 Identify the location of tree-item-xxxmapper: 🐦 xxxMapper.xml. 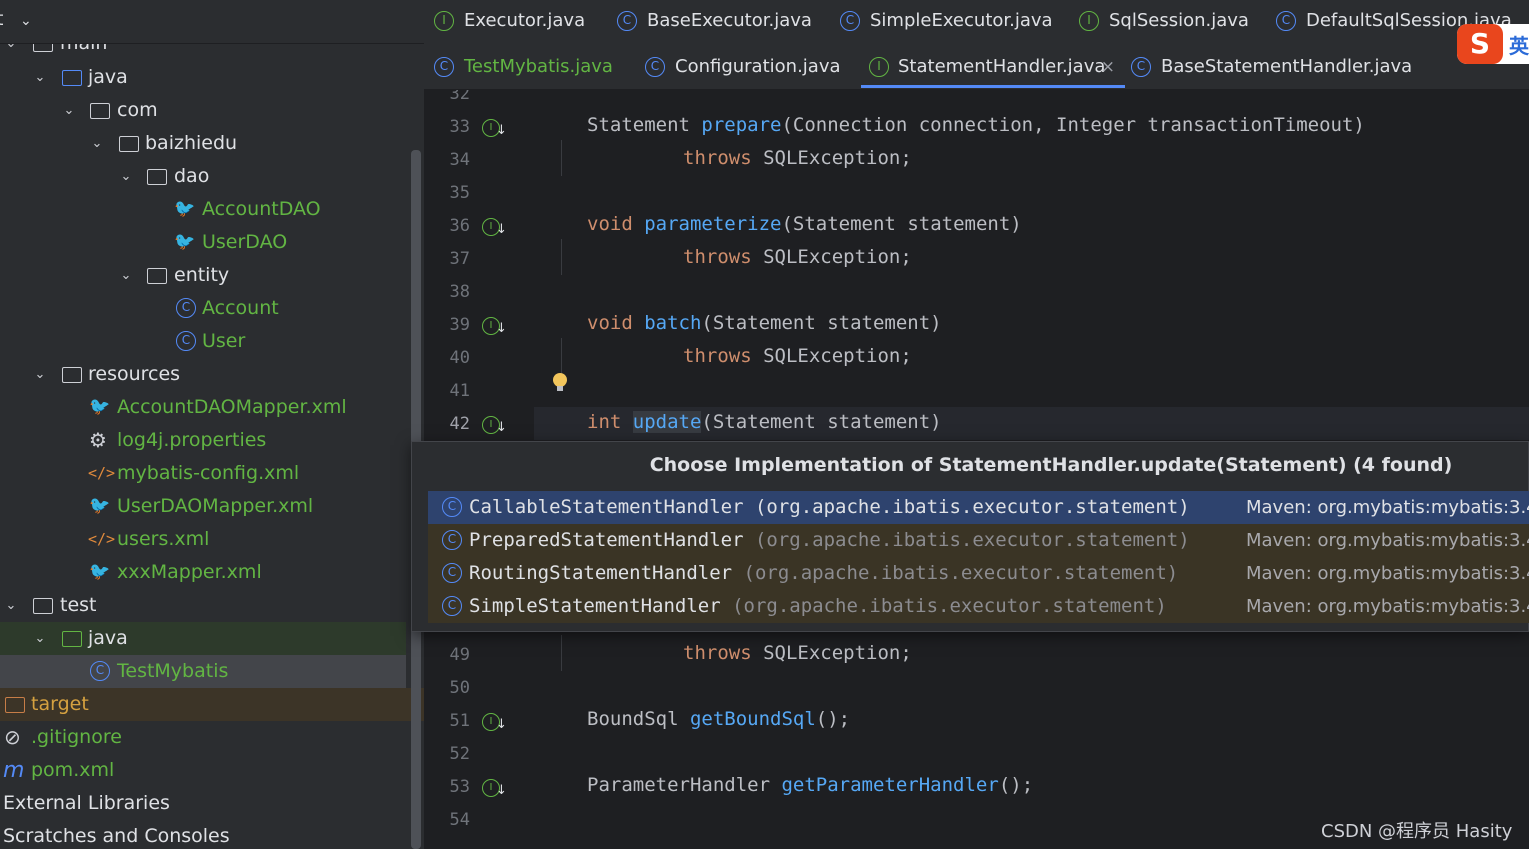
(203, 572).